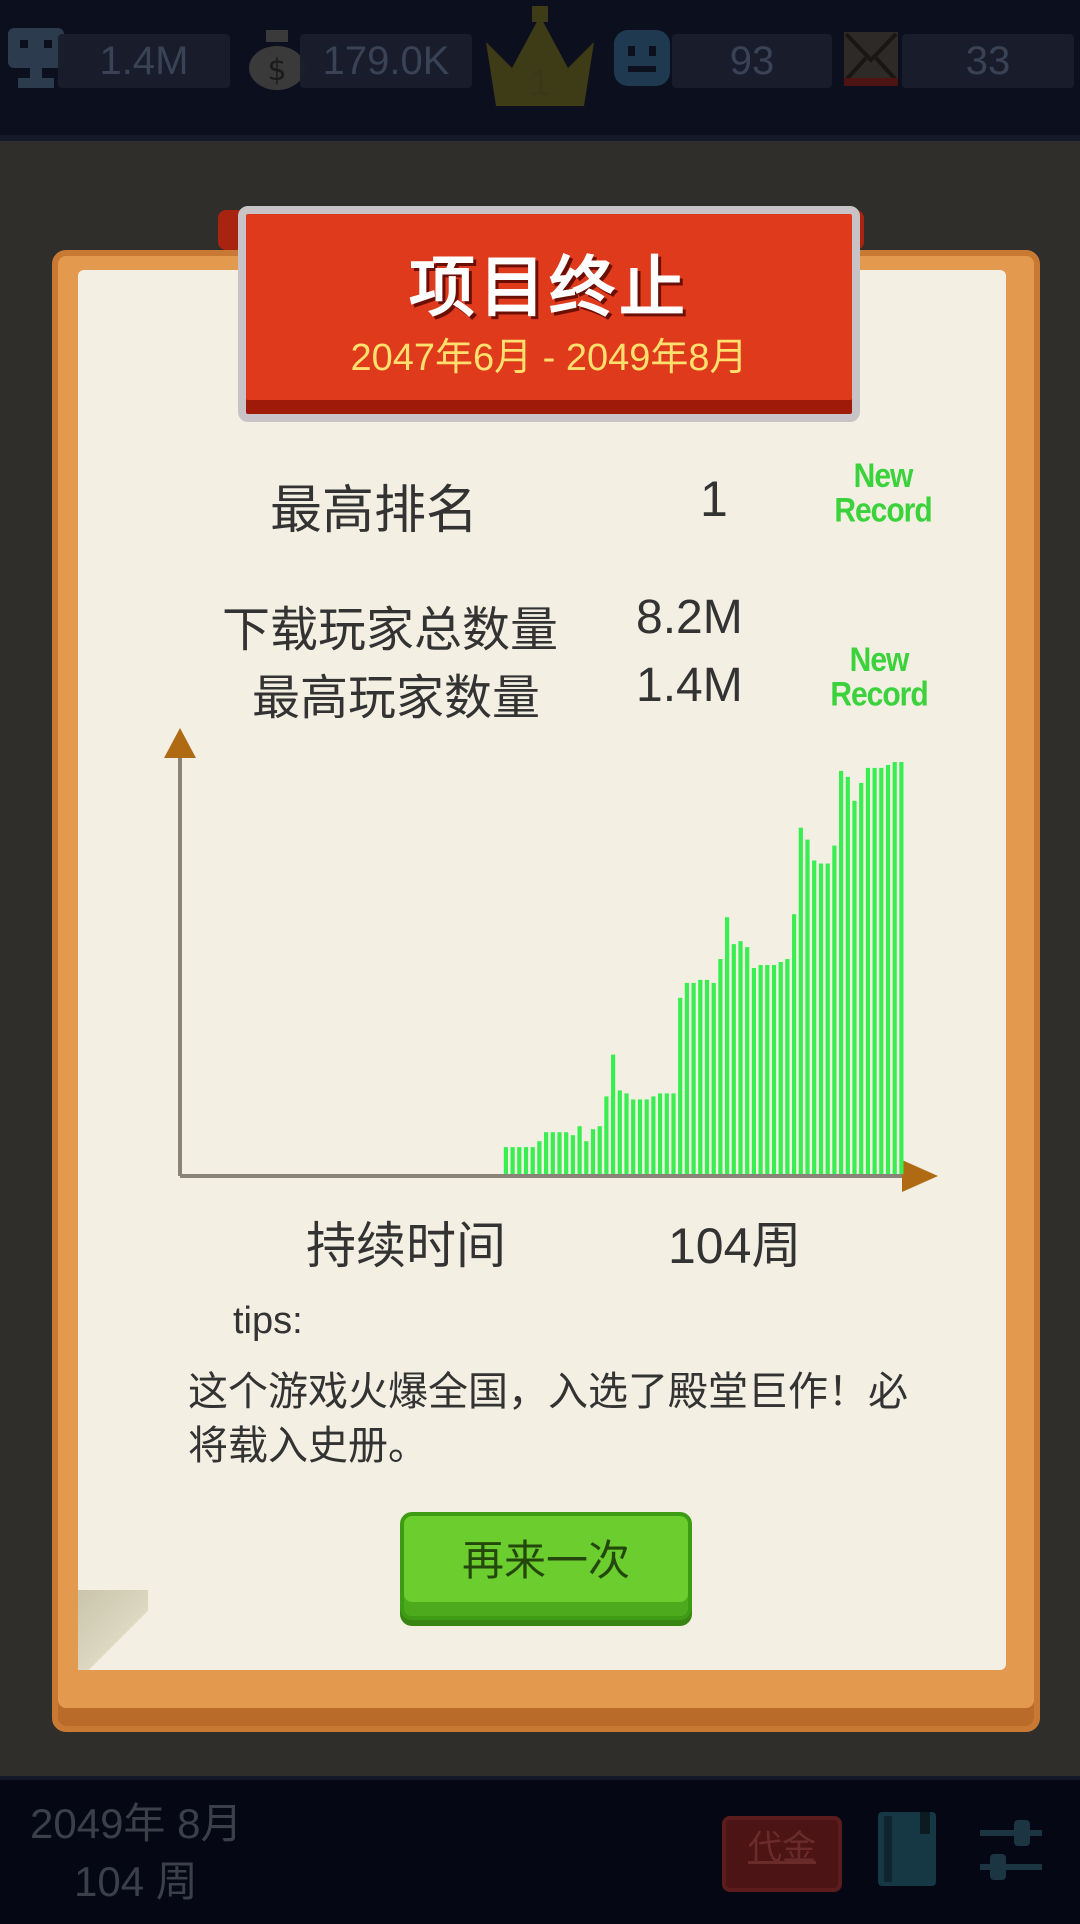 The image size is (1080, 1924). I want to click on duration-label: 持续时间, so click(406, 1246).